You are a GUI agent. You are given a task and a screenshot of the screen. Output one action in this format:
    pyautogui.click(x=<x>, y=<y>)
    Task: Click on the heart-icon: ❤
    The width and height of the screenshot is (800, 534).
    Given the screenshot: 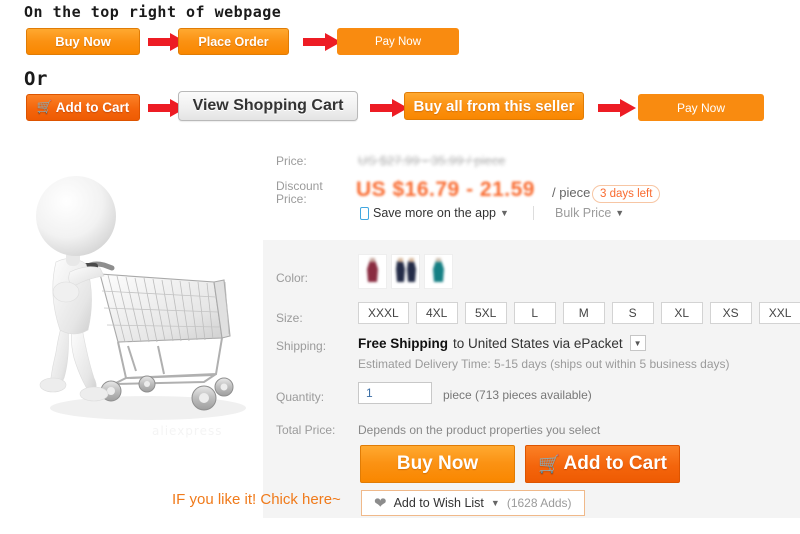 What is the action you would take?
    pyautogui.click(x=380, y=503)
    